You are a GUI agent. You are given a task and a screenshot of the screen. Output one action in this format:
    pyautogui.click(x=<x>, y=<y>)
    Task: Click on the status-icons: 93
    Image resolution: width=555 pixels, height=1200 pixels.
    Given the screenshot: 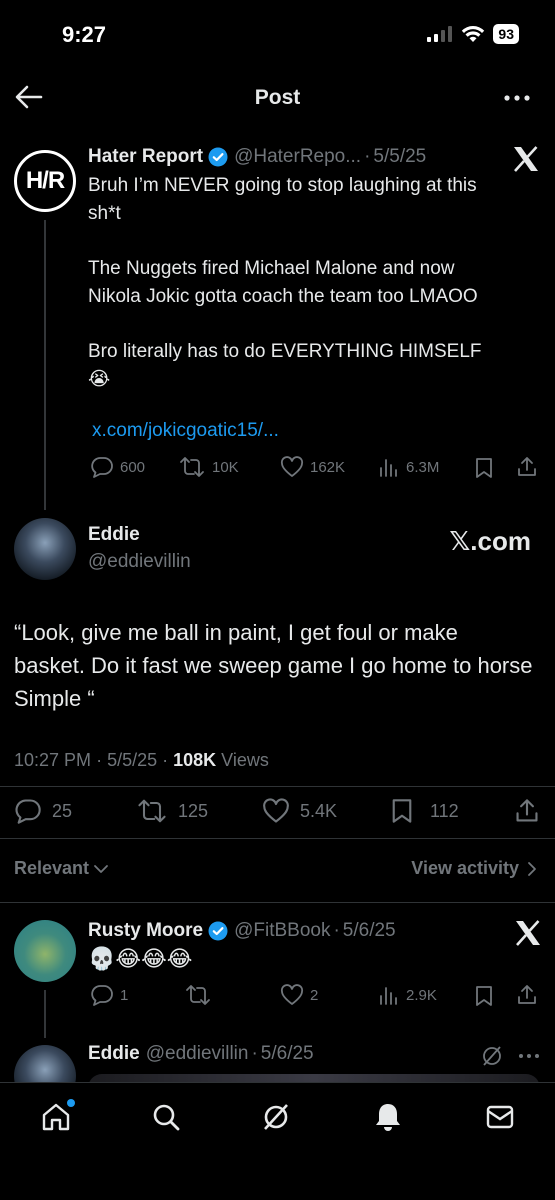 What is the action you would take?
    pyautogui.click(x=473, y=34)
    